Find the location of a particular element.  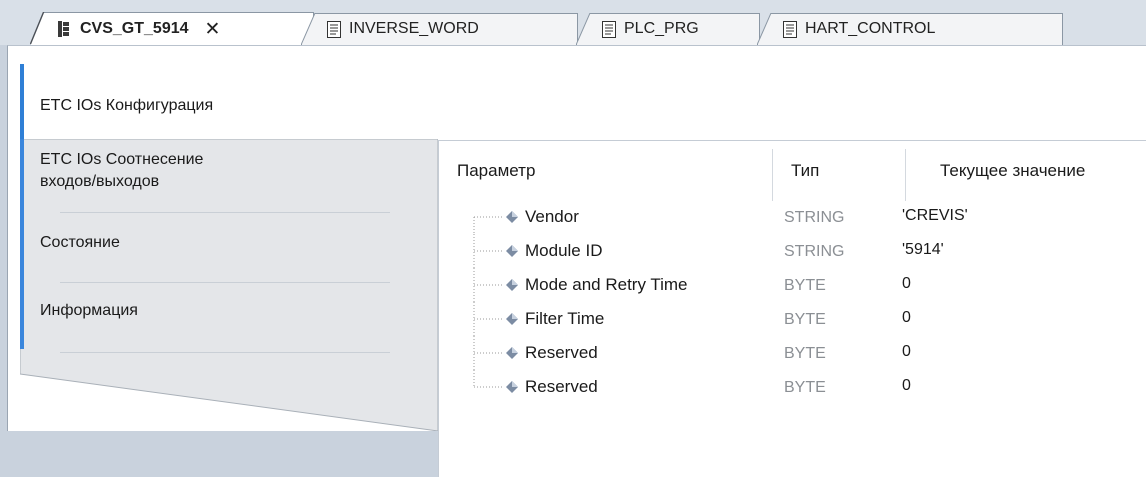

sidebar-item-label: ETC IOs Конфигурация is located at coordinates (127, 105).